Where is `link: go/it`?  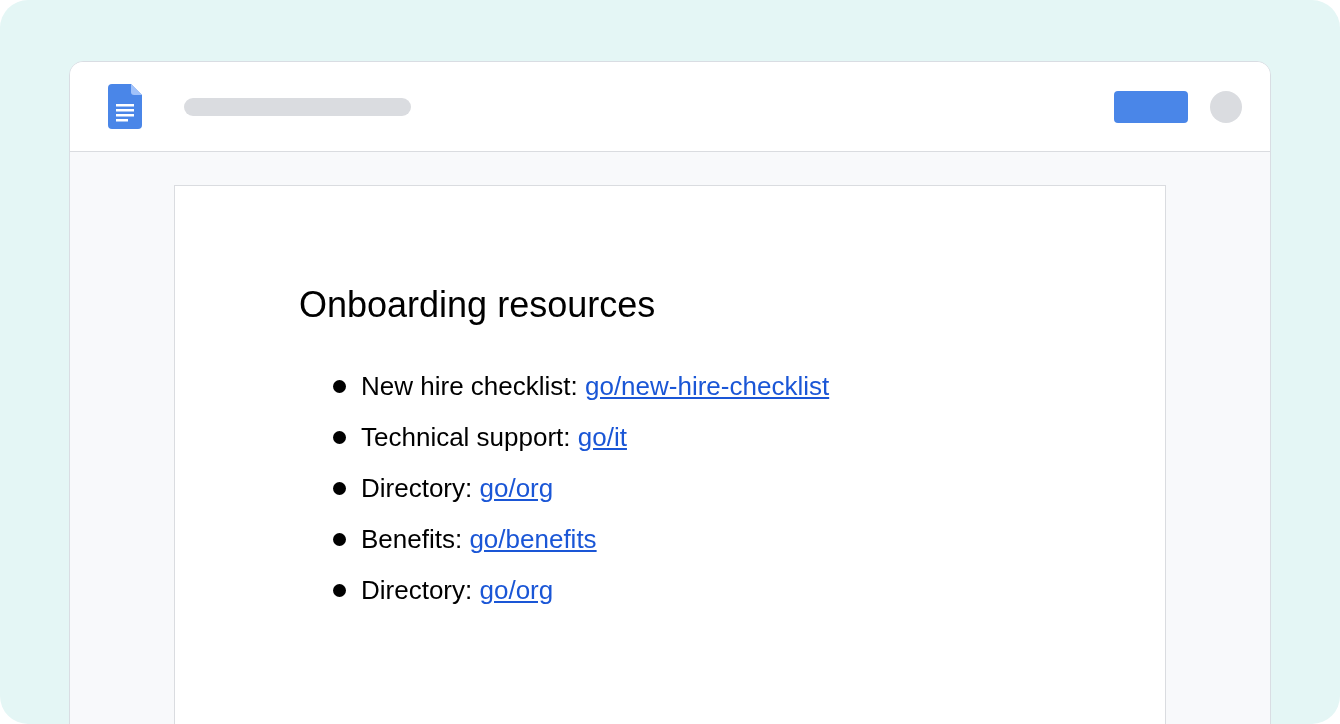
link: go/it is located at coordinates (602, 436).